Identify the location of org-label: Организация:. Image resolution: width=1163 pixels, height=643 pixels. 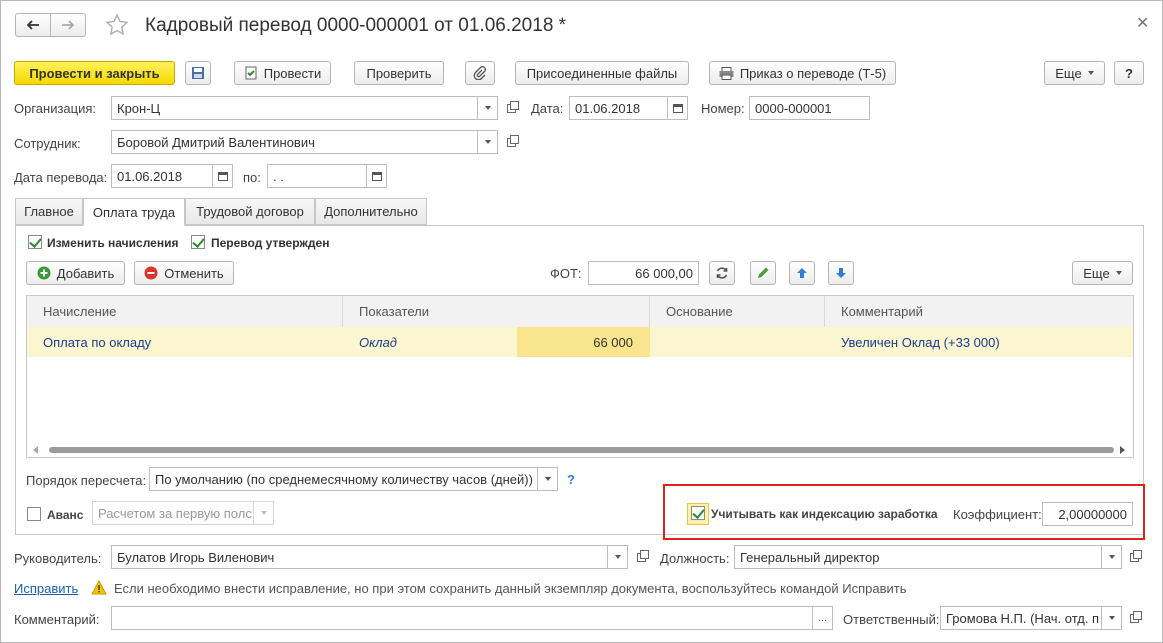
(55, 108).